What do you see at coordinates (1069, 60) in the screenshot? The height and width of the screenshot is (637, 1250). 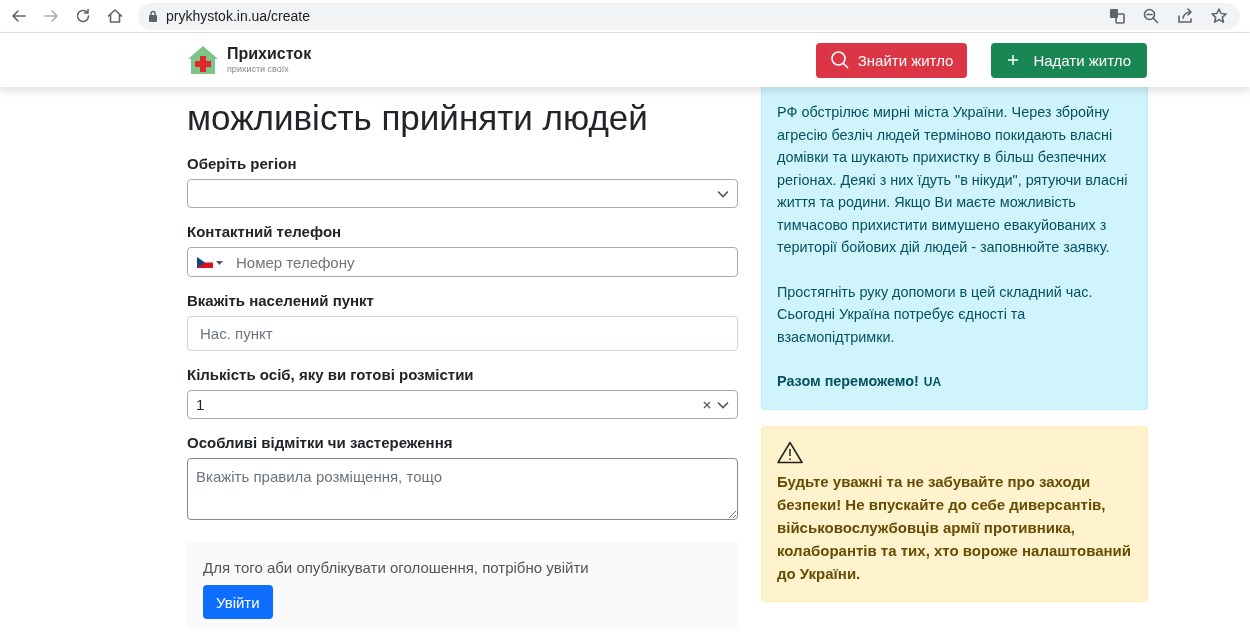 I see `offer-housing-button: Надати житло` at bounding box center [1069, 60].